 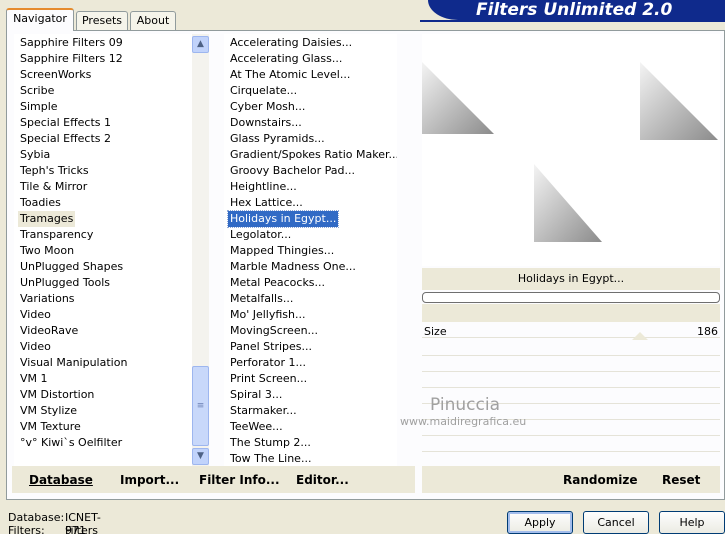 I want to click on category-item: Toadies, so click(x=40, y=203).